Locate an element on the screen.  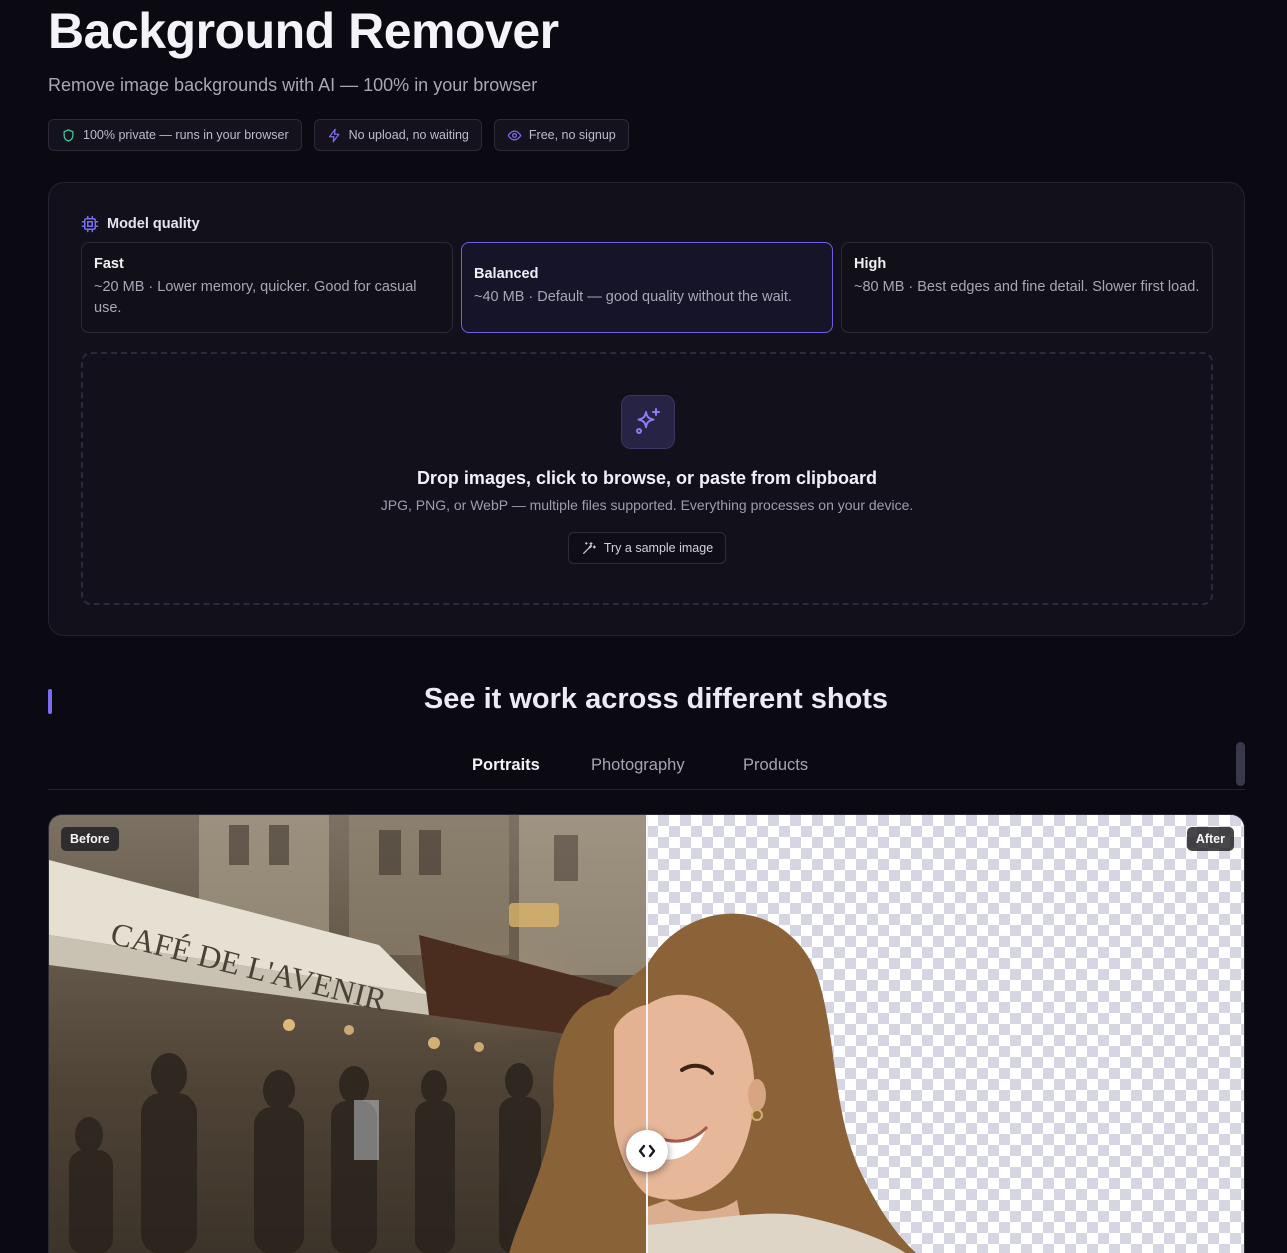
try-sample-label: Try a sample image is located at coordinates (658, 548).